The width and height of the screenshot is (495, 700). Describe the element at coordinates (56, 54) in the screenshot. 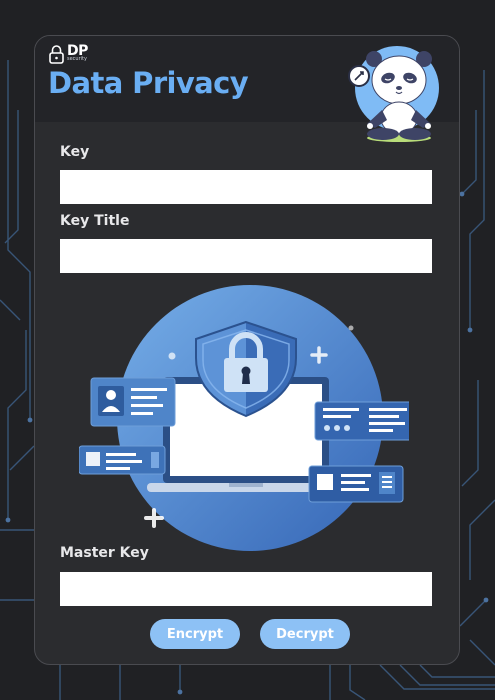

I see `lock-icon` at that location.